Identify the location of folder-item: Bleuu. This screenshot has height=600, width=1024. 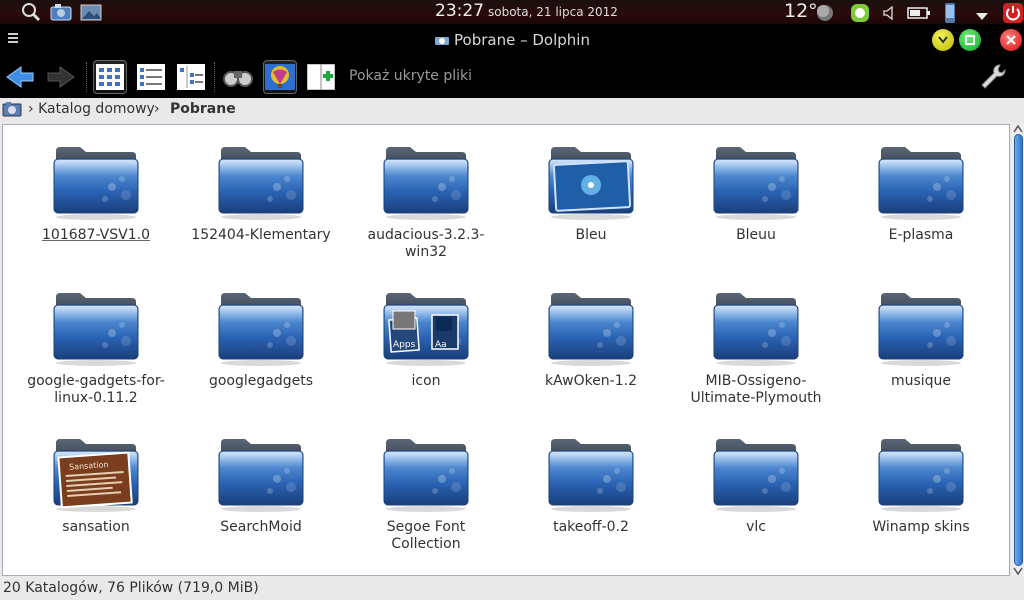
(756, 193).